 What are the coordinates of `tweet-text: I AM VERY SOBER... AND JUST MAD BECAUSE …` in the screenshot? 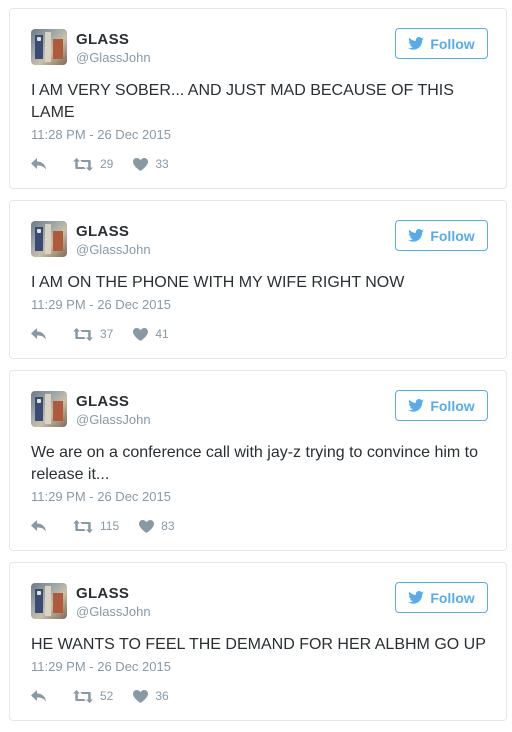 It's located at (242, 101).